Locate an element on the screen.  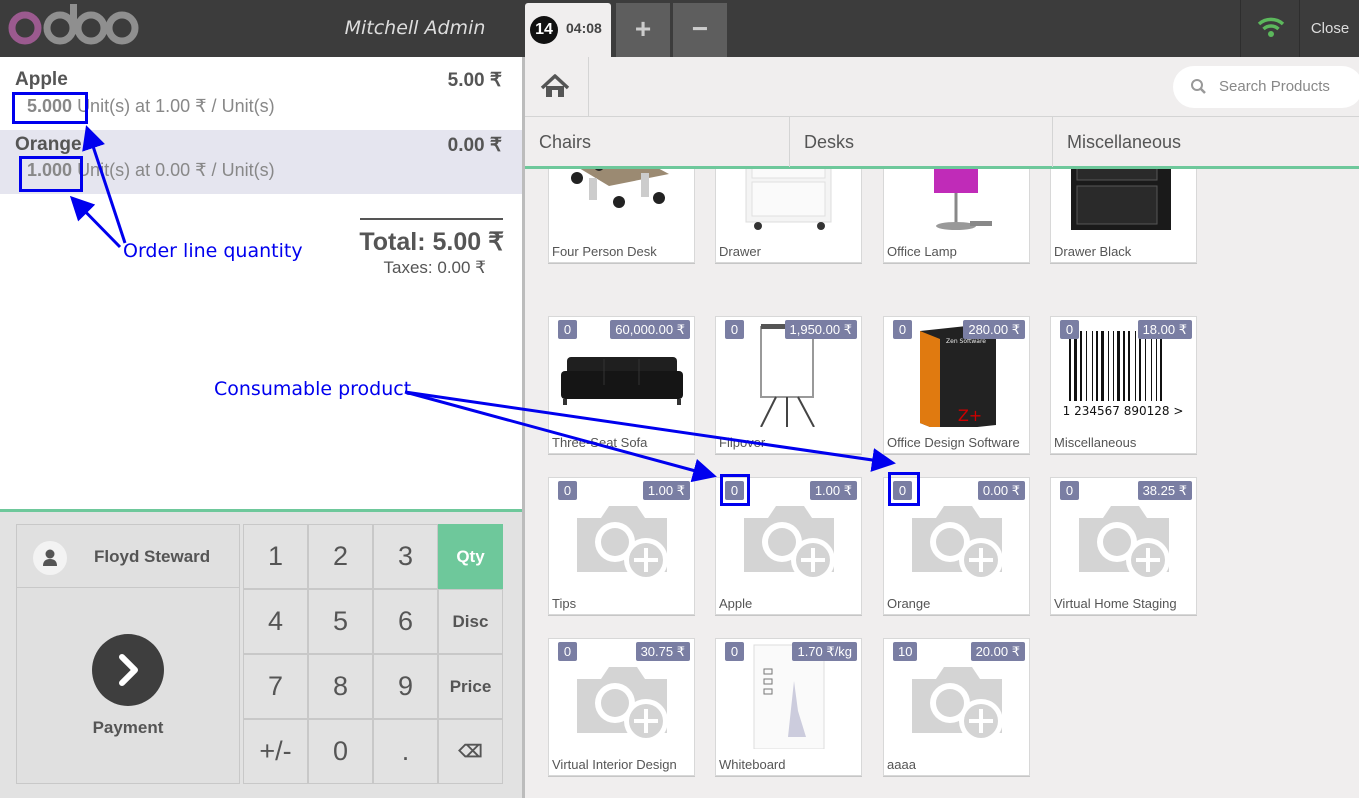
product-name: Tips is located at coordinates (564, 603).